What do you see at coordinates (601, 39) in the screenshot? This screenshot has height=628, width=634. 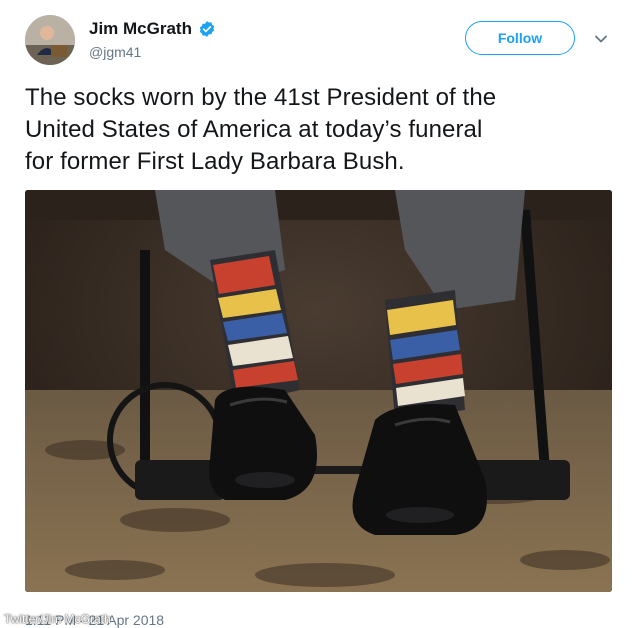 I see `chevron-down-icon` at bounding box center [601, 39].